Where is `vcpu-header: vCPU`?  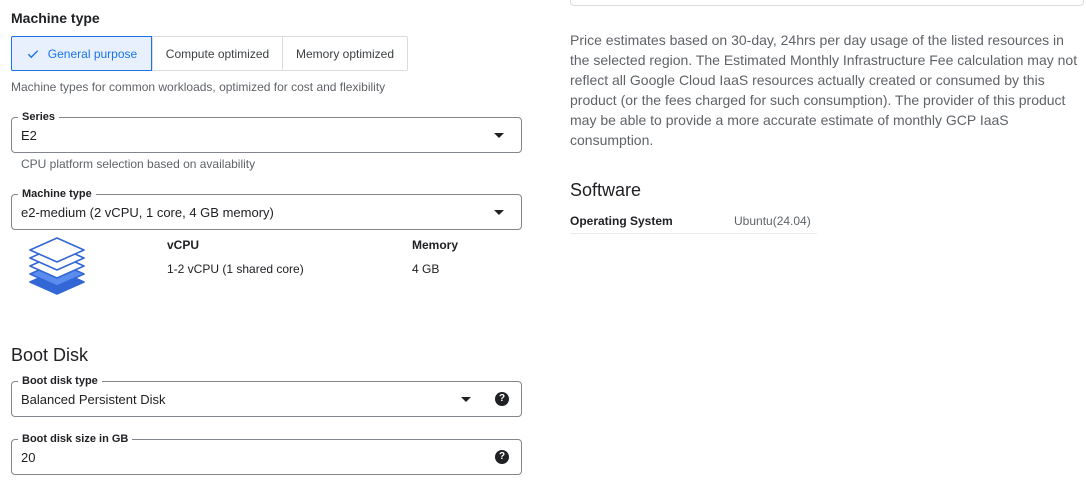 vcpu-header: vCPU is located at coordinates (183, 245).